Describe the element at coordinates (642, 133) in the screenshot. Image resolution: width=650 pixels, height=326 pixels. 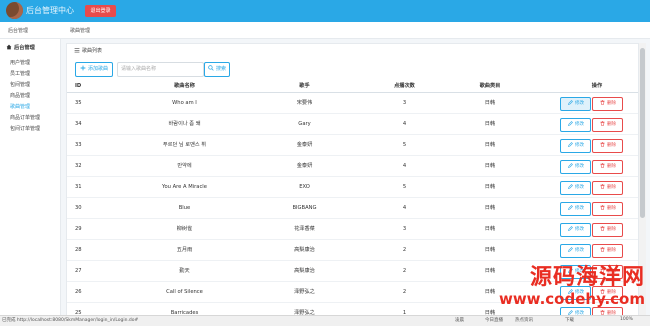
I see `scrollbar-thumb` at that location.